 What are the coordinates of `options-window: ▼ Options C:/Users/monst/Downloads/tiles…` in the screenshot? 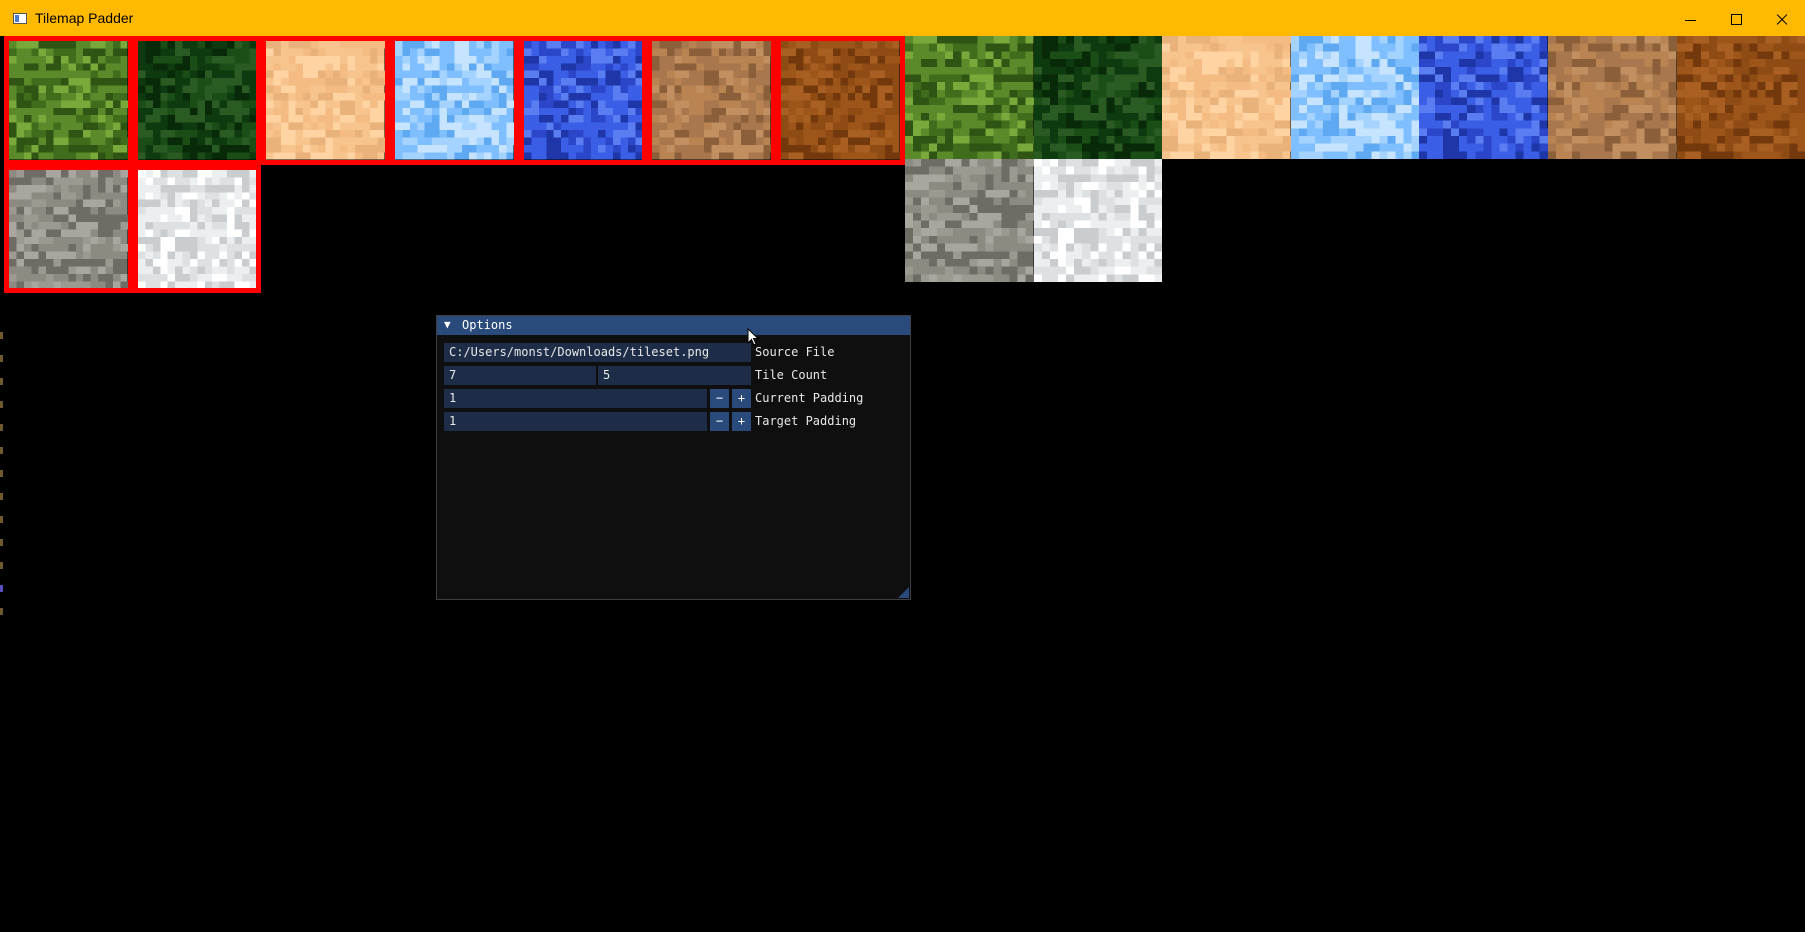 It's located at (673, 457).